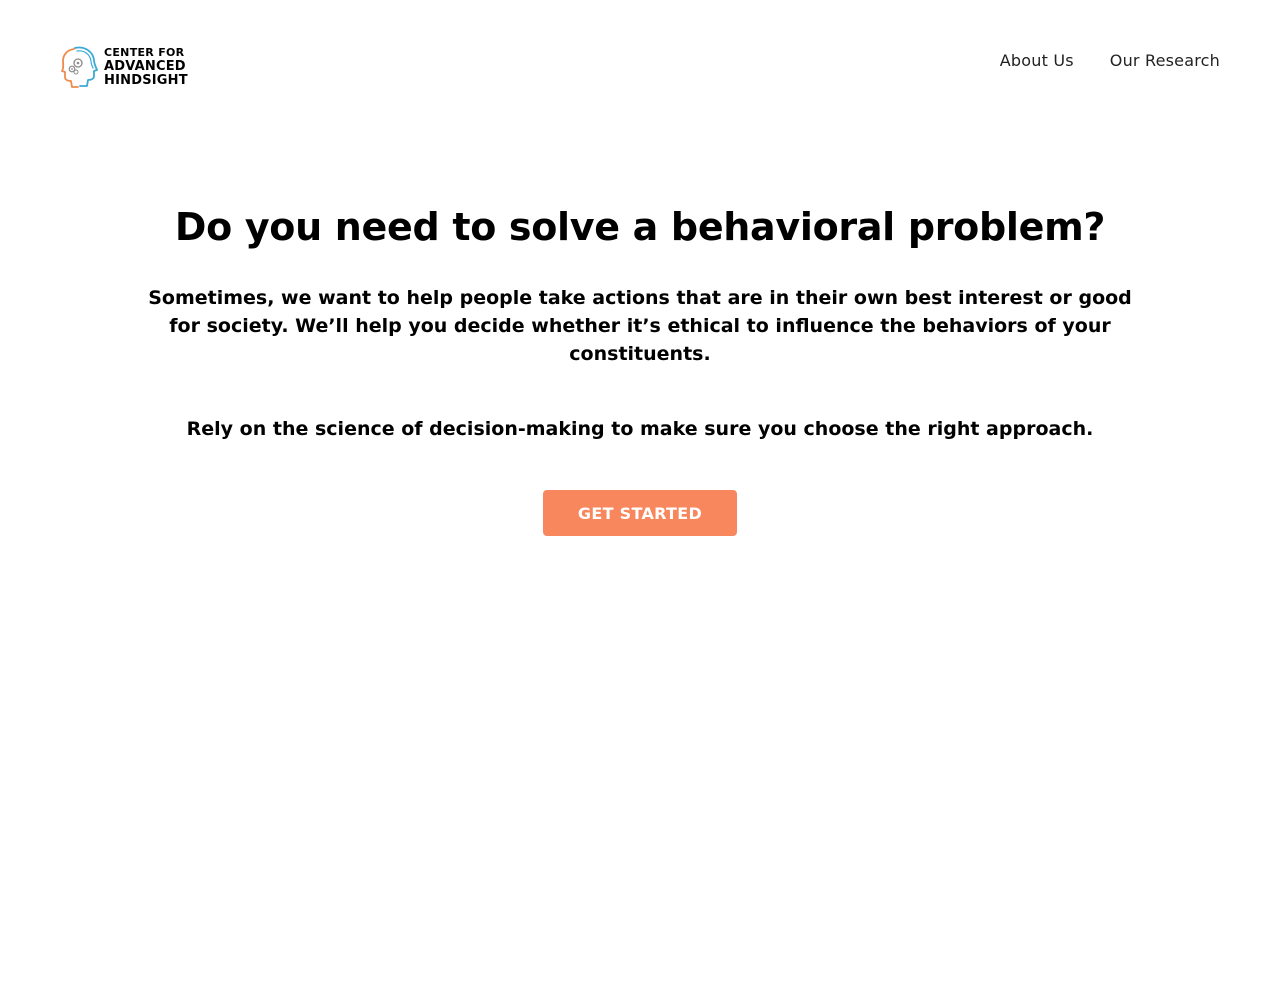 This screenshot has width=1280, height=1000. I want to click on site-logo: CENTER FOR ADVANCED HINDSIGHT, so click(124, 67).